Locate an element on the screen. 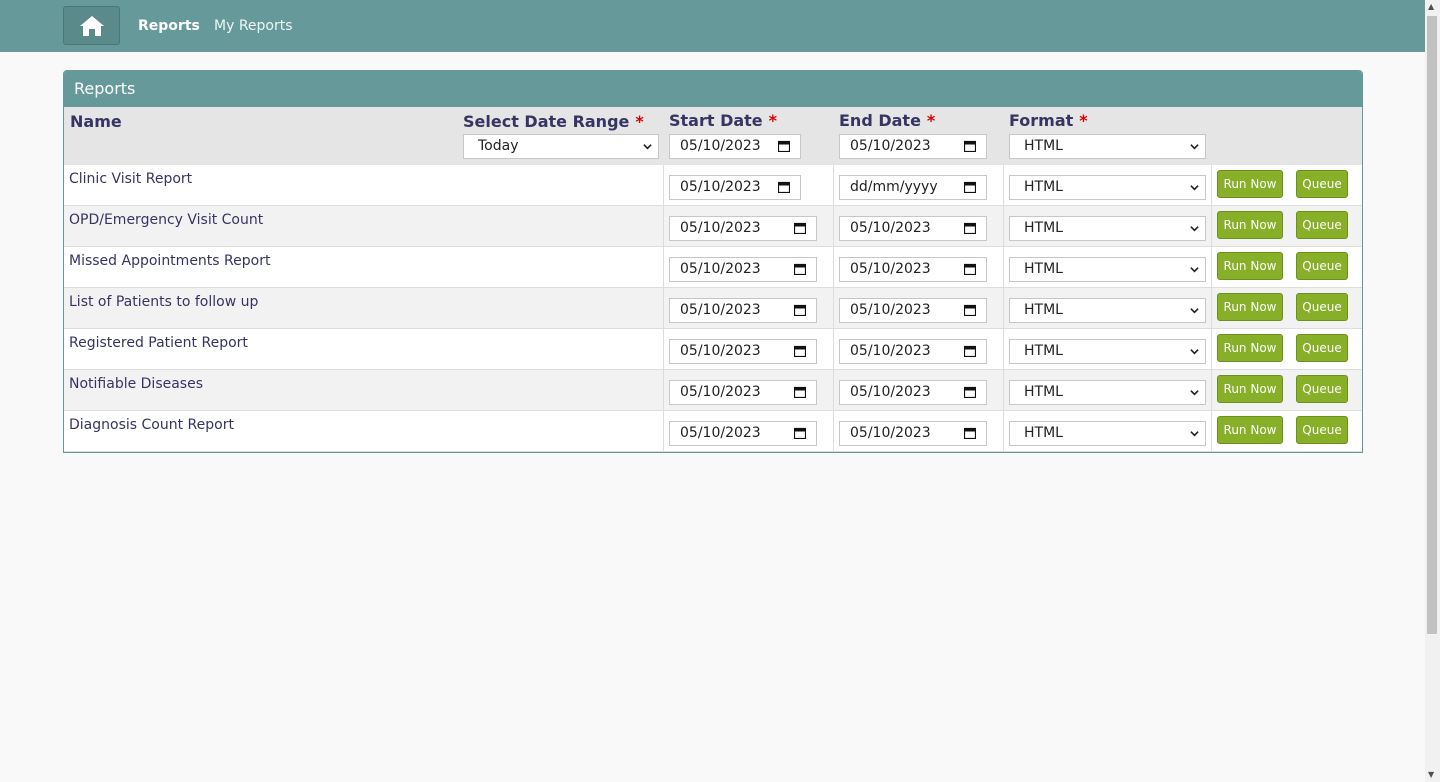 This screenshot has width=1440, height=782. column-header-name: Name is located at coordinates (96, 121).